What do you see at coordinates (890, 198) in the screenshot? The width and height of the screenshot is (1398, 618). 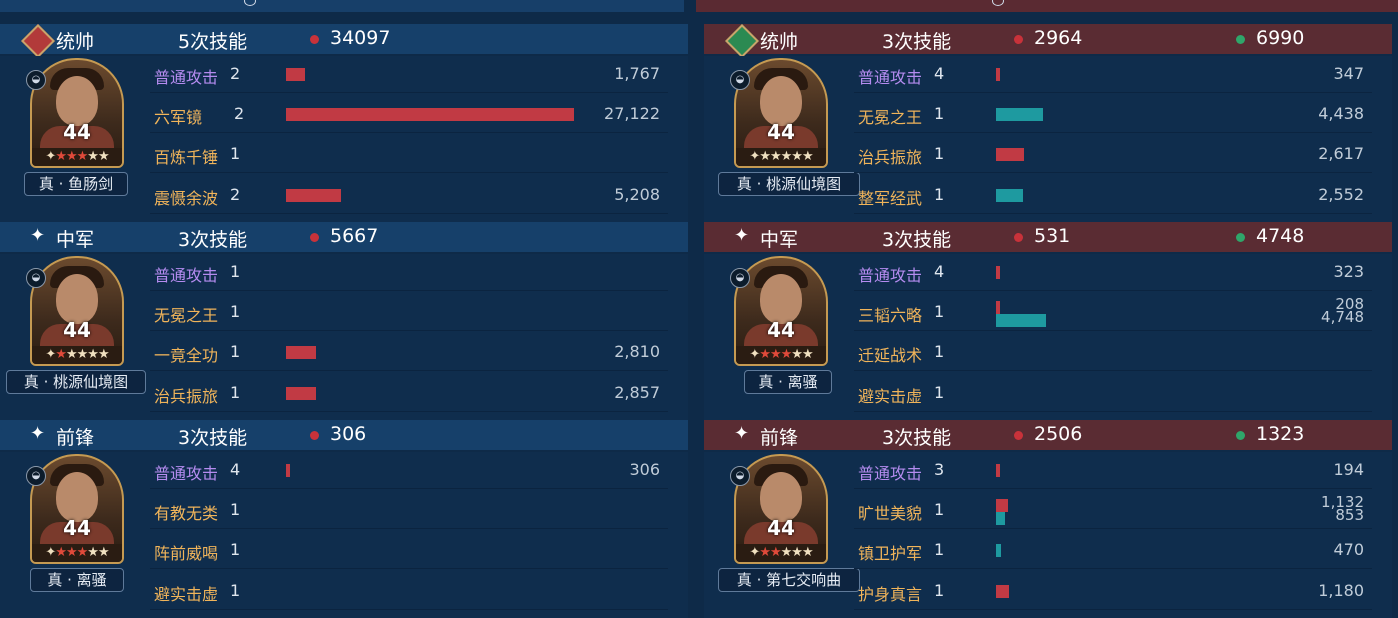 I see `skill-name: 整军经武` at bounding box center [890, 198].